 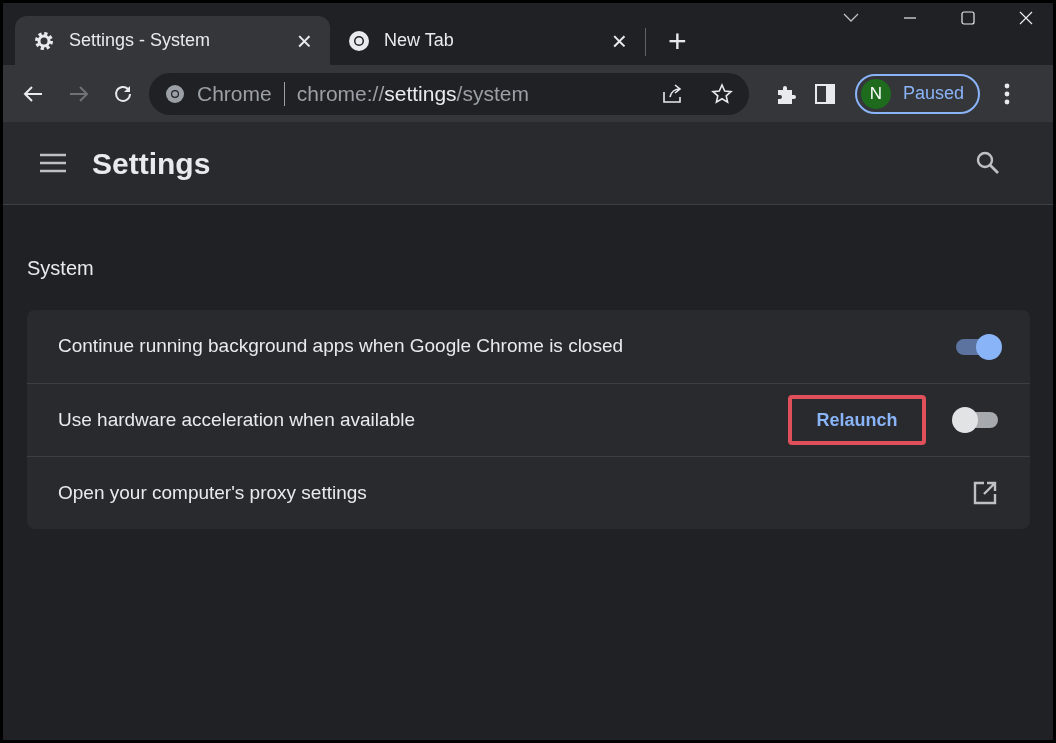 I want to click on share-icon, so click(x=672, y=93).